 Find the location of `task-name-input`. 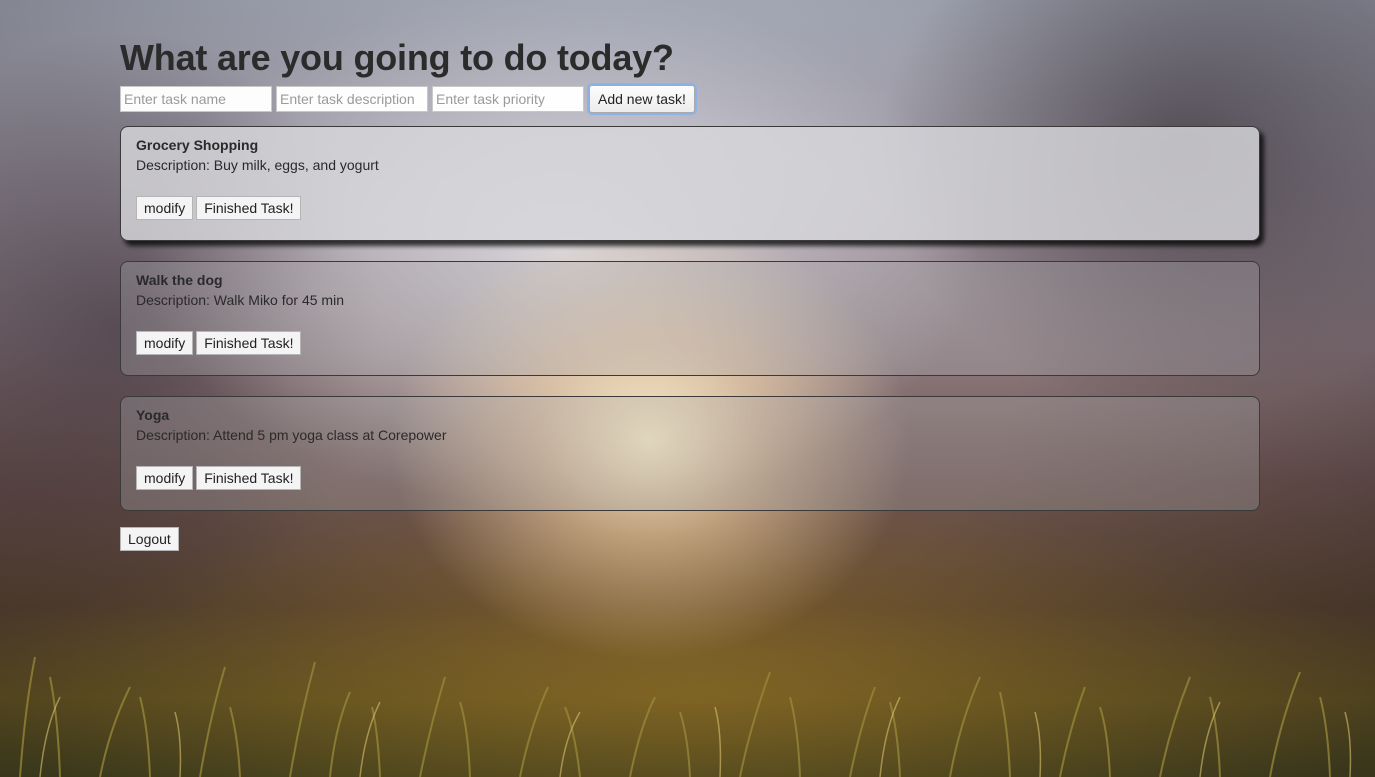

task-name-input is located at coordinates (196, 99).